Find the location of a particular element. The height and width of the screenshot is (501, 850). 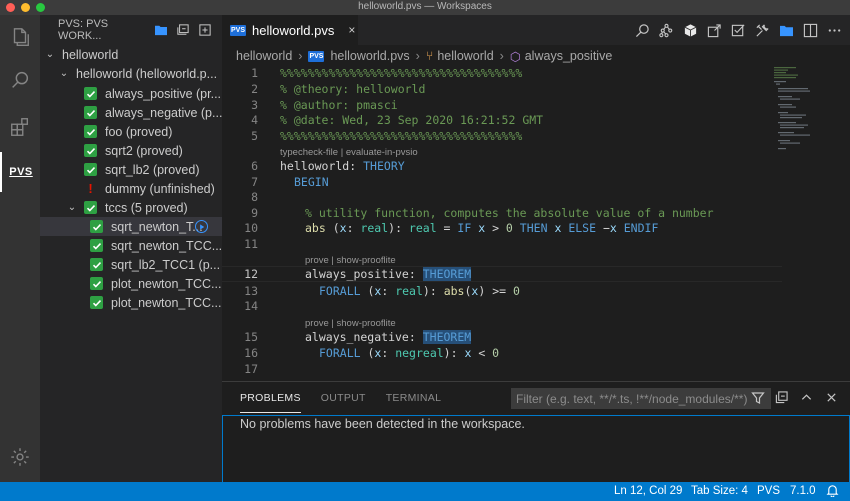

formula-symbol-icon: ⬡ is located at coordinates (515, 56).